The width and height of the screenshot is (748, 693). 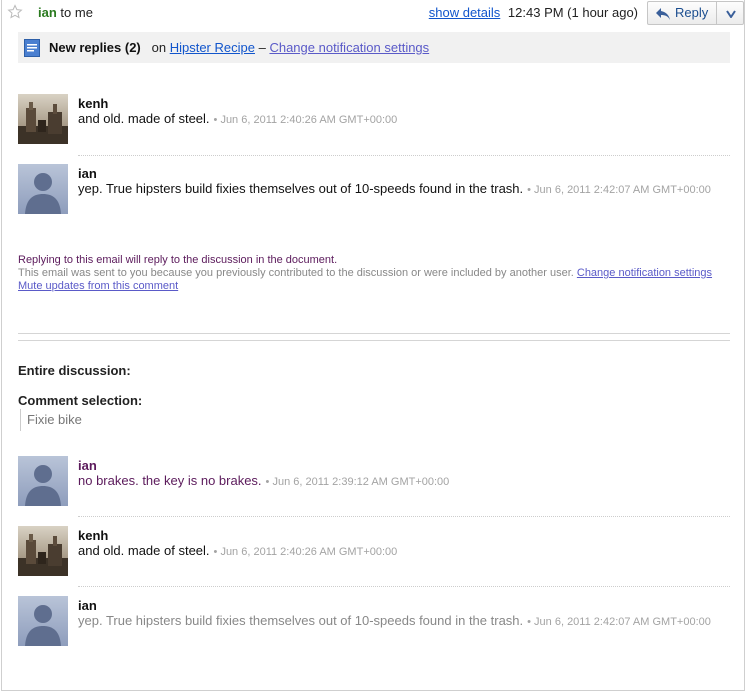 I want to click on sender-name: ian, so click(x=47, y=12).